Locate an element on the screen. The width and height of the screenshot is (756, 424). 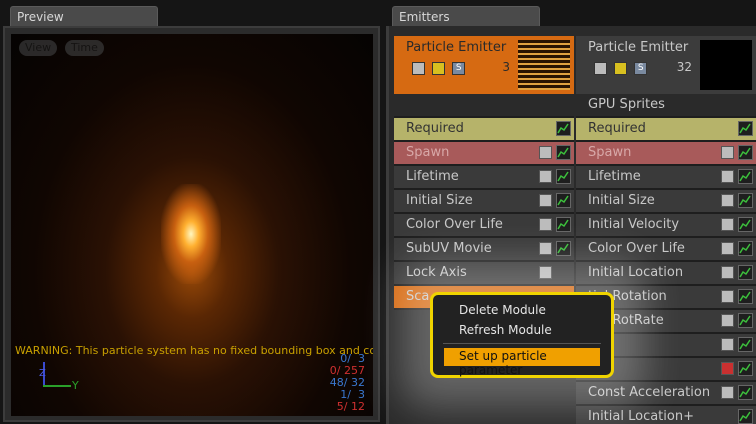
module-row: Const Acceleration is located at coordinates (666, 394).